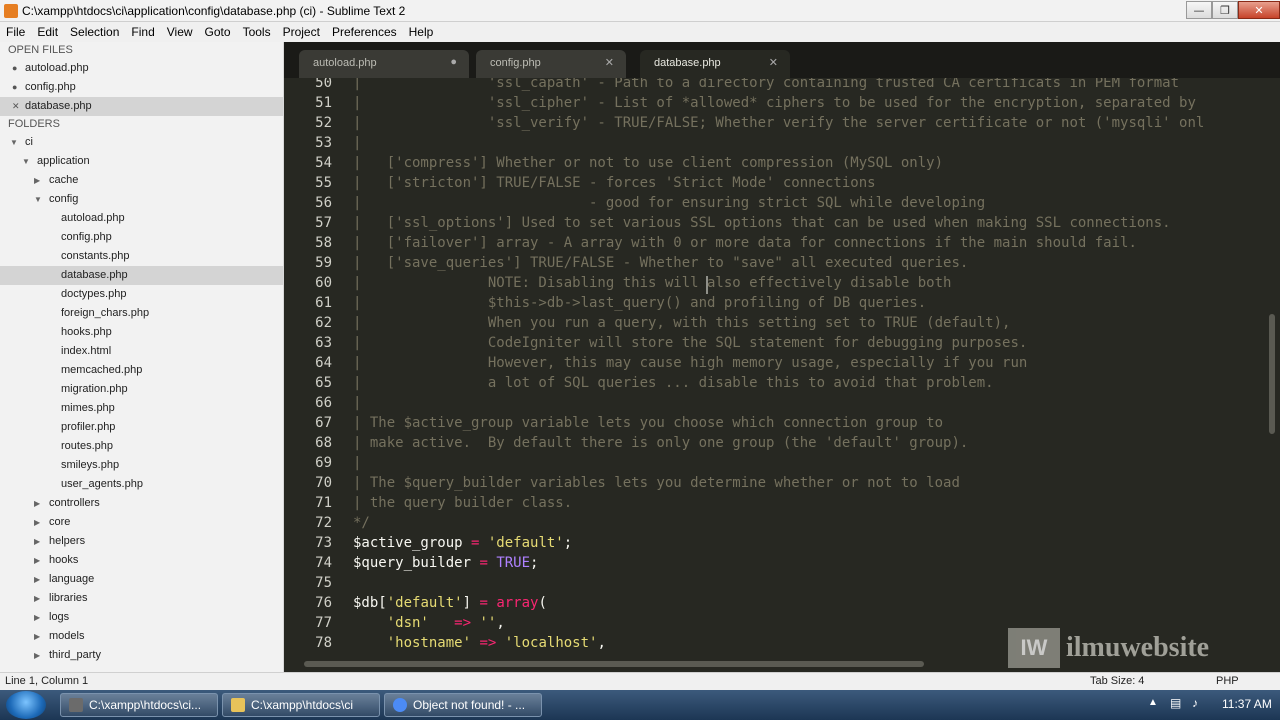 This screenshot has width=1280, height=720. What do you see at coordinates (141, 313) in the screenshot?
I see `tree-file: foreign_chars.php` at bounding box center [141, 313].